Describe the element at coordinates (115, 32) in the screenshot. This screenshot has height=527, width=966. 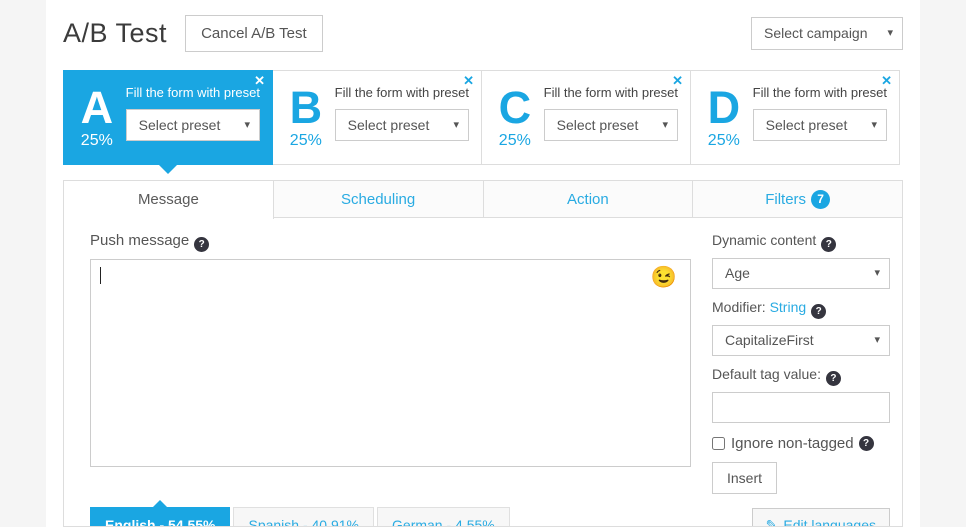
I see `page-title: A/B Test` at that location.